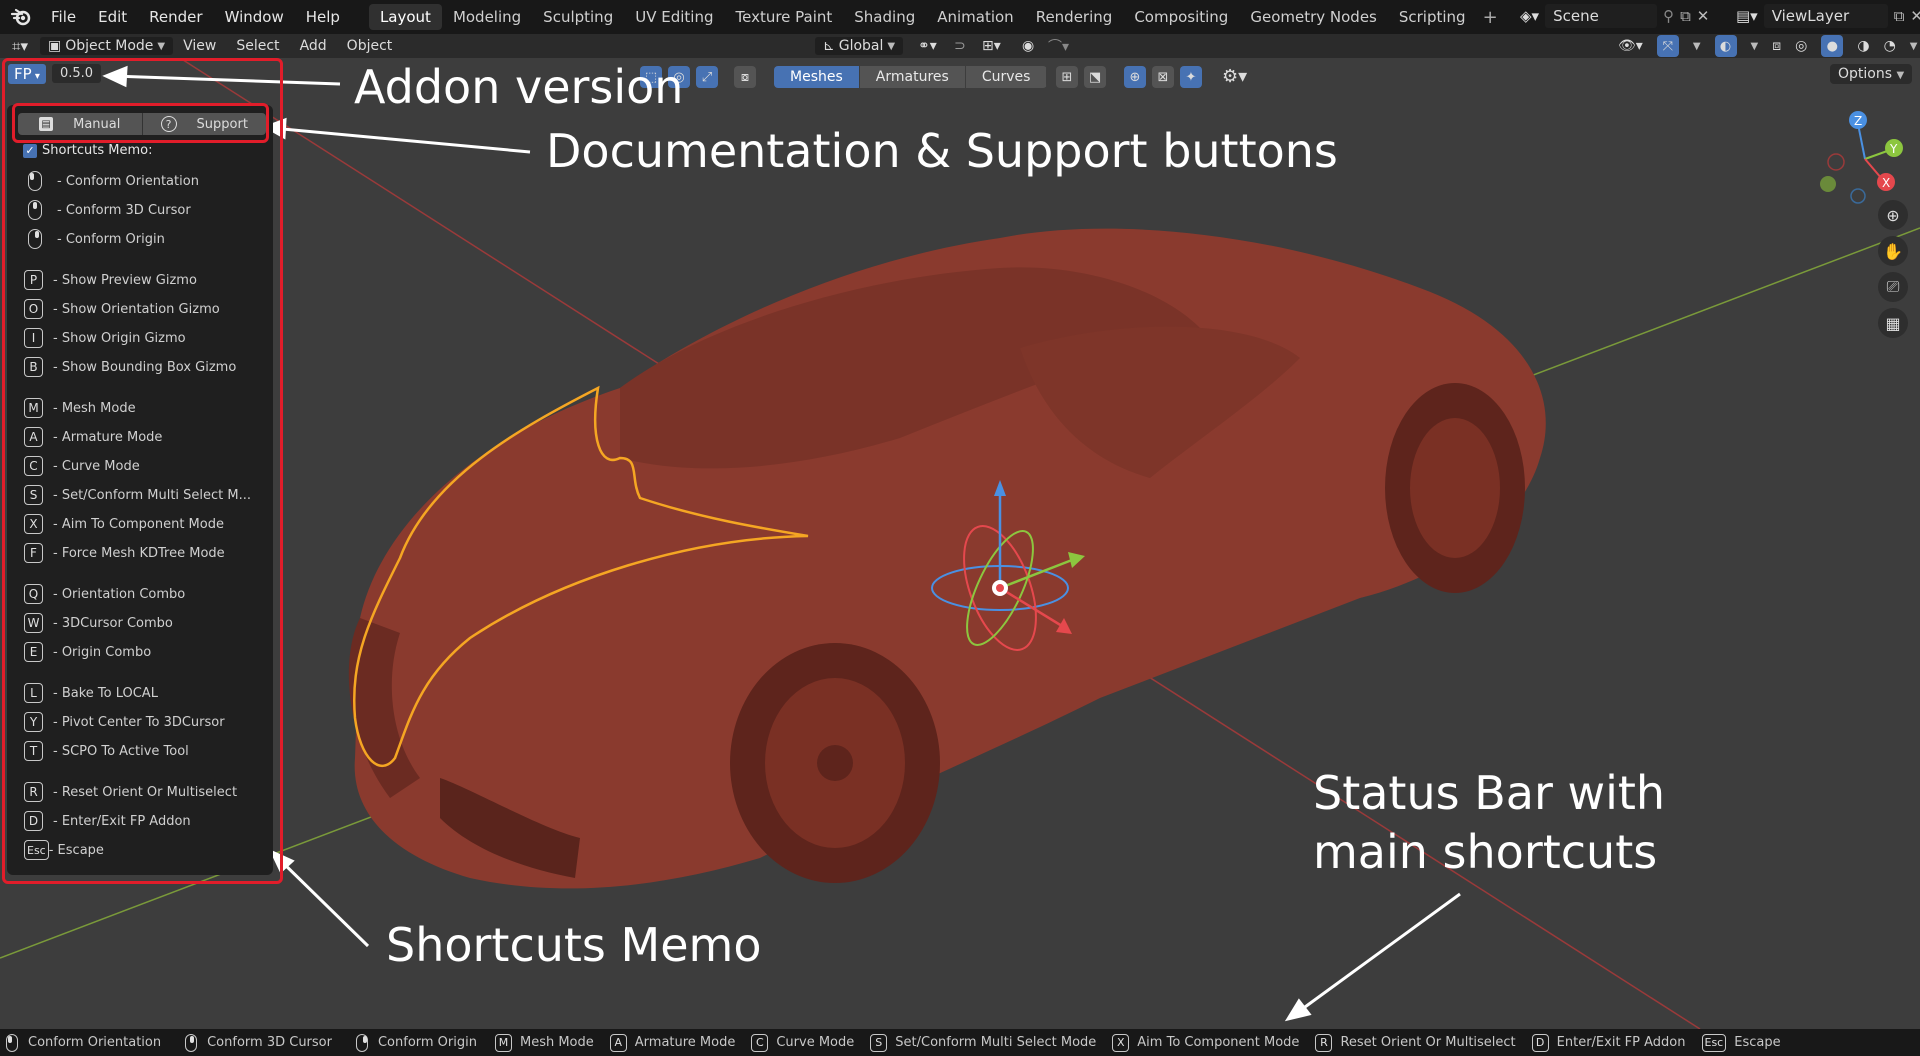 The width and height of the screenshot is (1920, 1056). I want to click on wireframe-shading-icon: ◎, so click(1801, 46).